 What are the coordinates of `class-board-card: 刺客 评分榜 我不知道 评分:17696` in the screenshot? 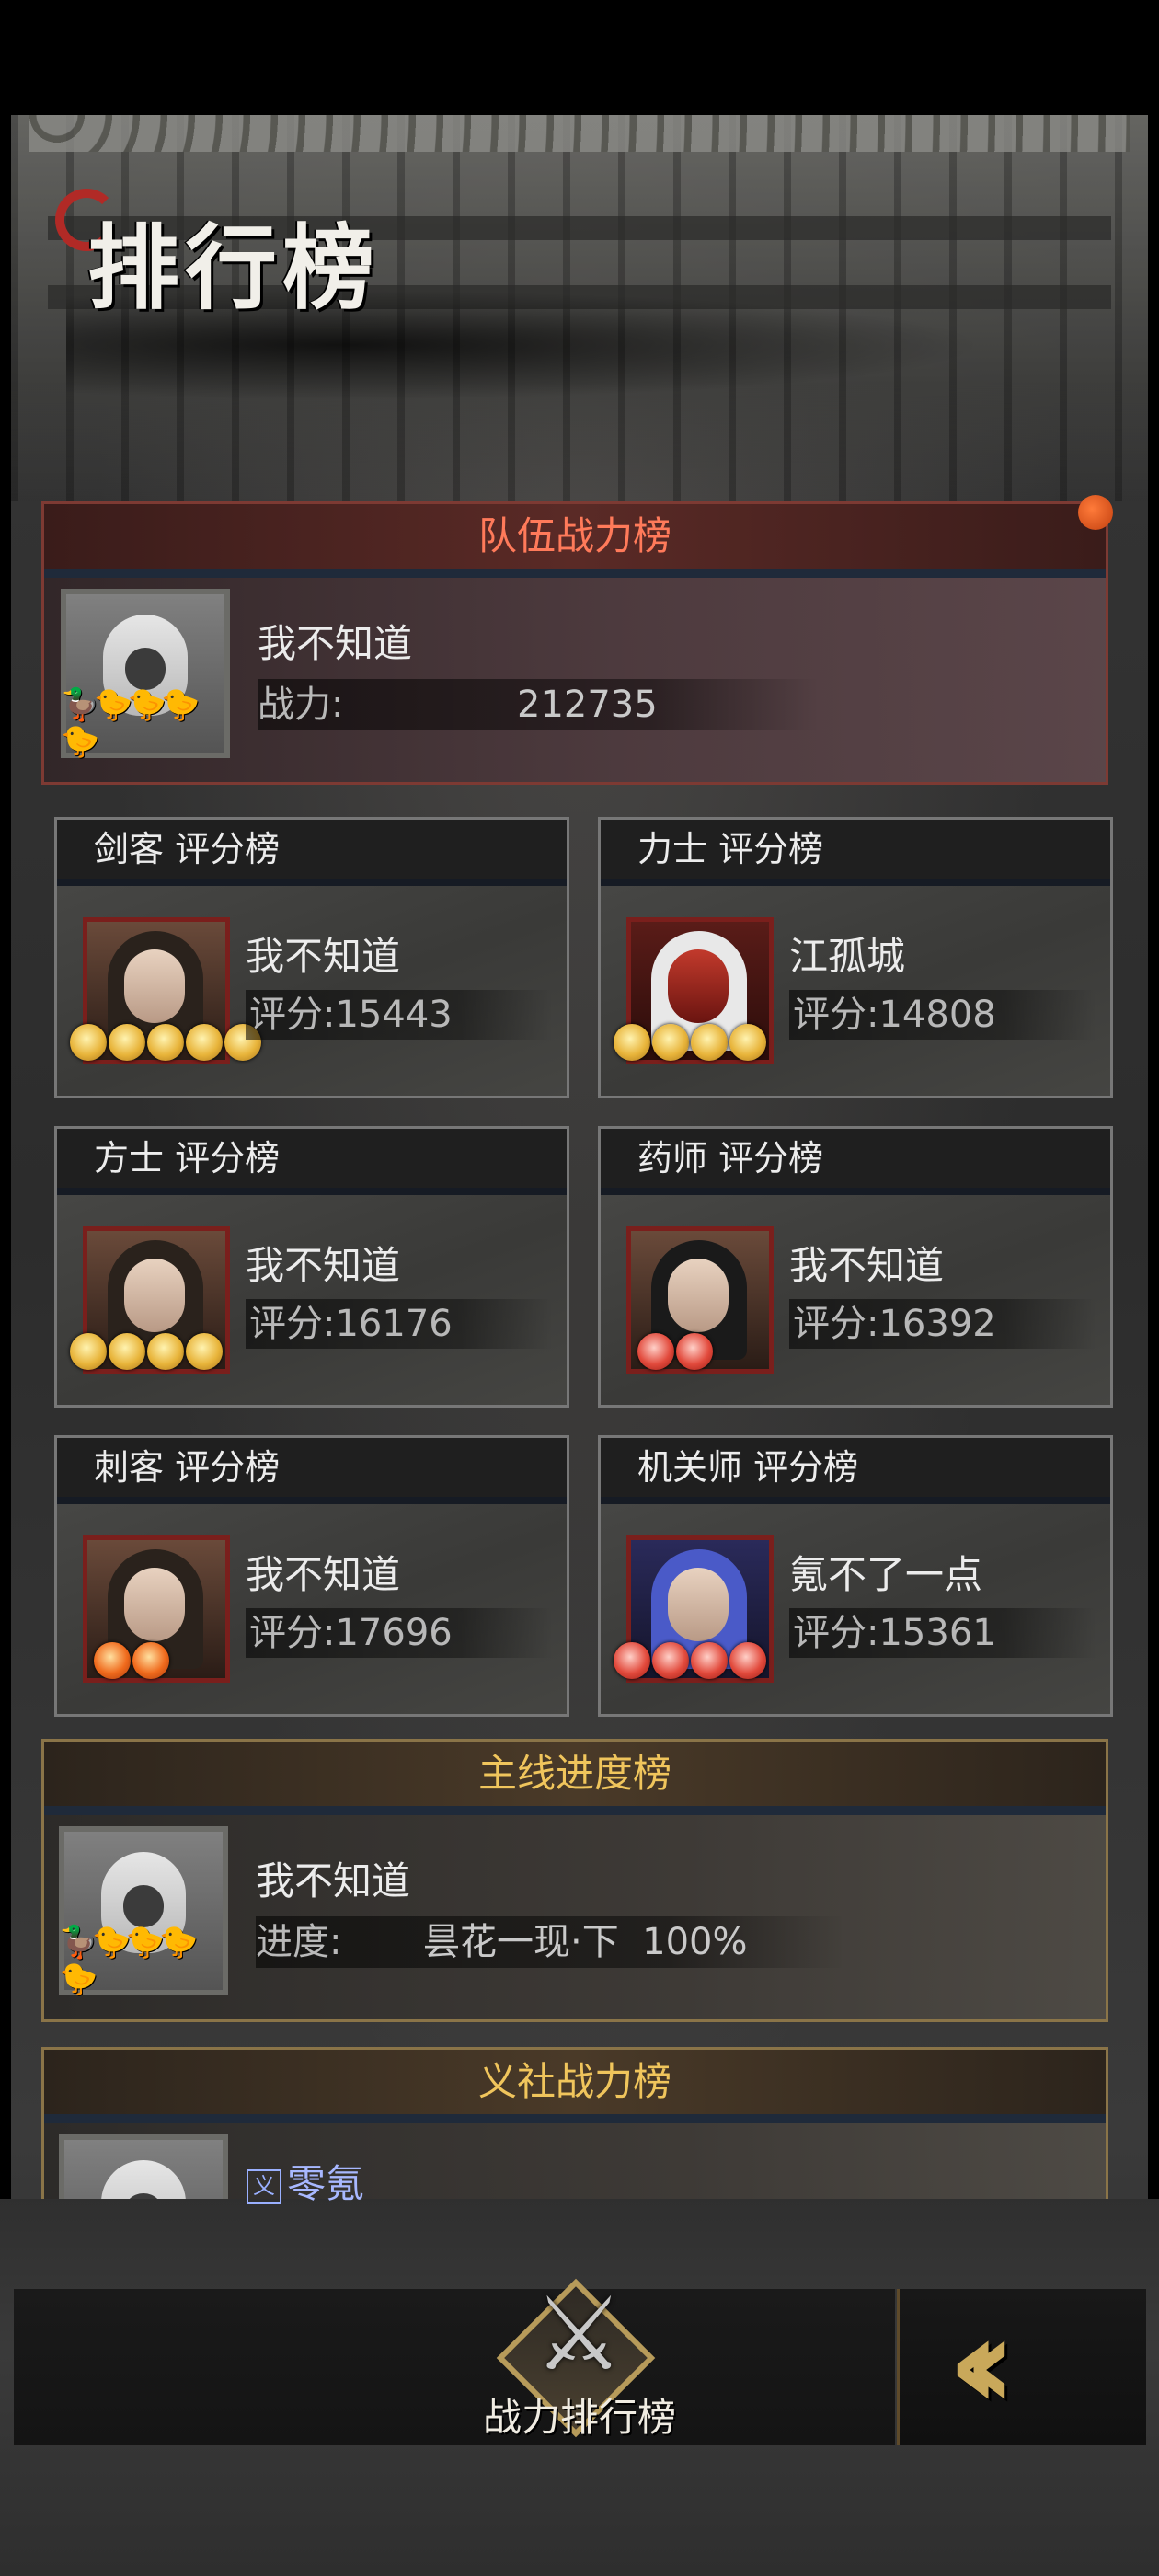 It's located at (311, 1576).